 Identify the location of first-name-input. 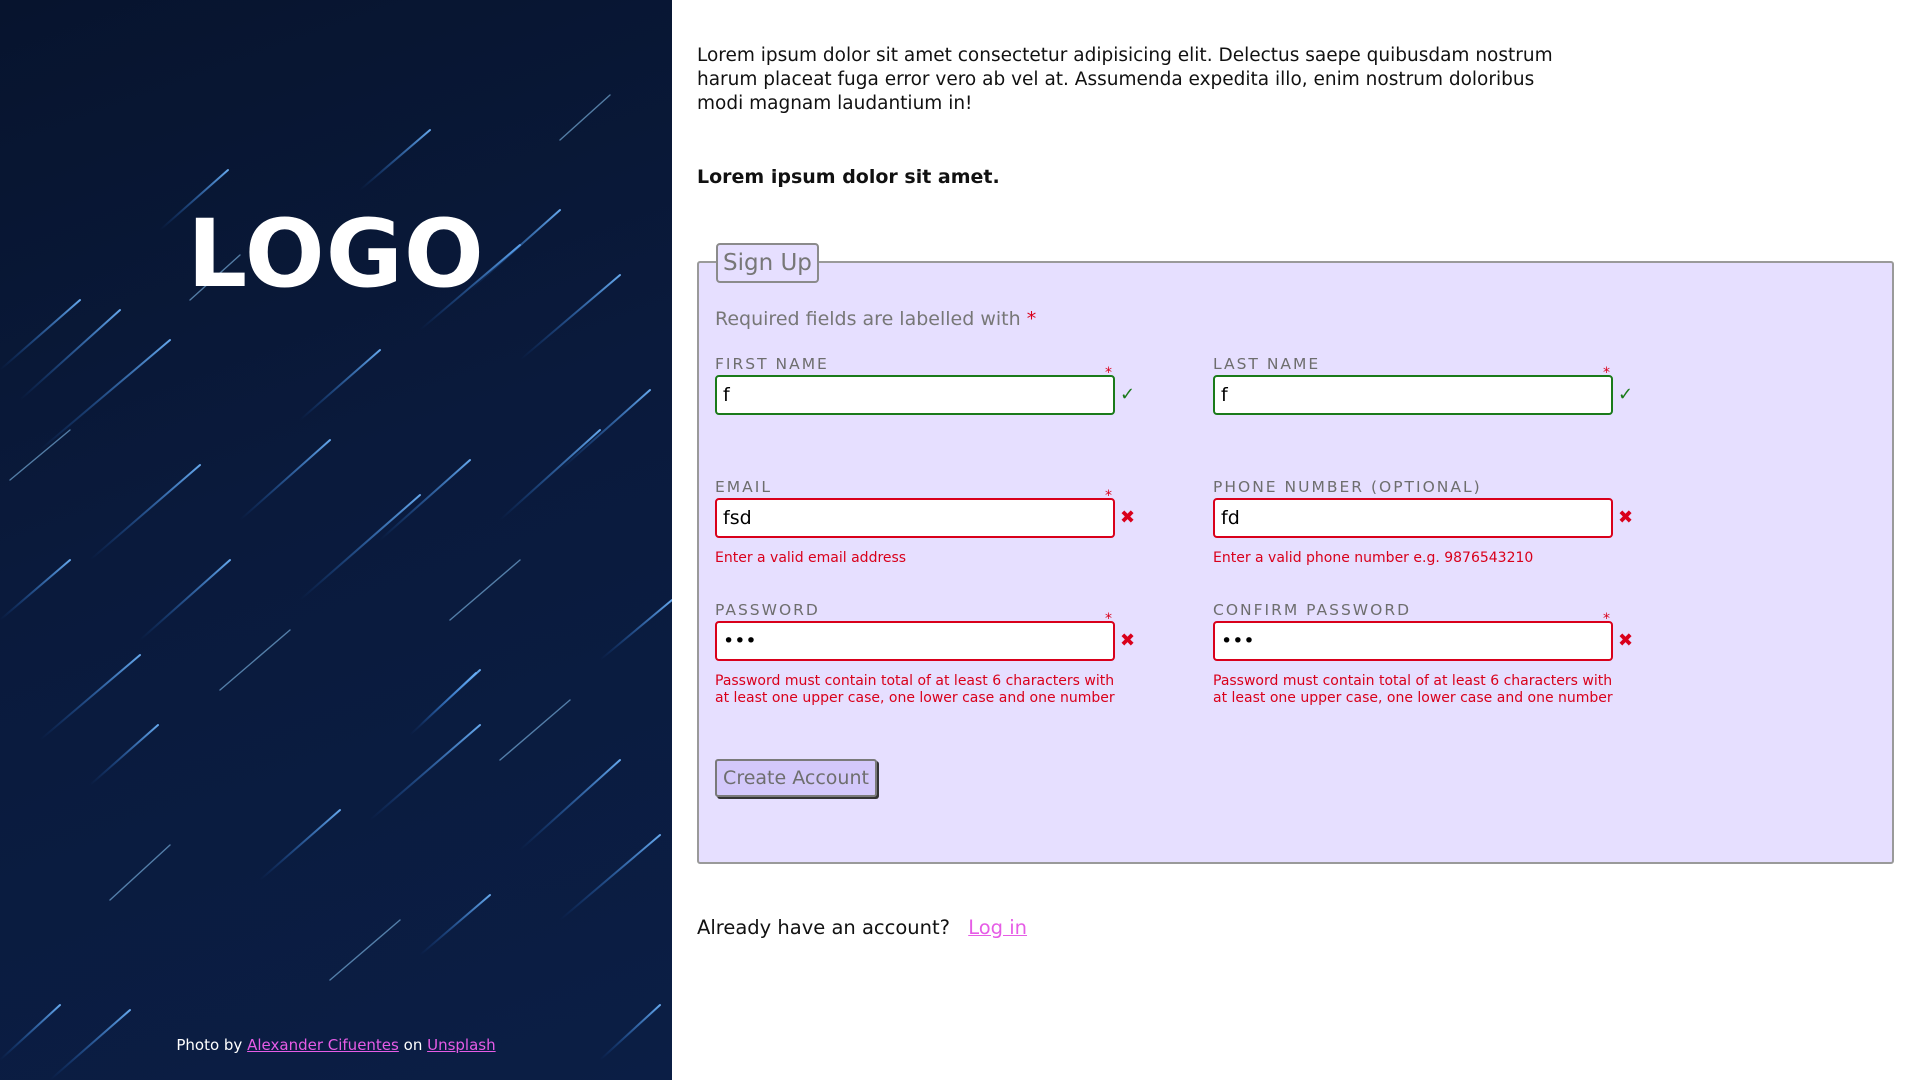
(915, 395).